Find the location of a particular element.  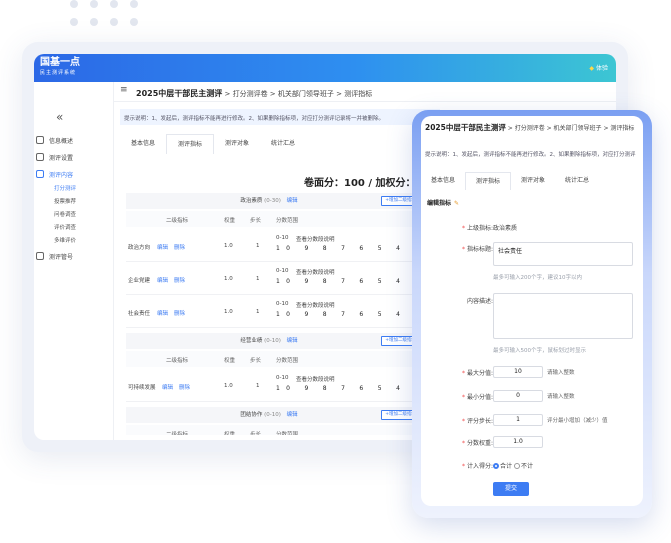

brand-name: 国基一点 is located at coordinates (60, 62).